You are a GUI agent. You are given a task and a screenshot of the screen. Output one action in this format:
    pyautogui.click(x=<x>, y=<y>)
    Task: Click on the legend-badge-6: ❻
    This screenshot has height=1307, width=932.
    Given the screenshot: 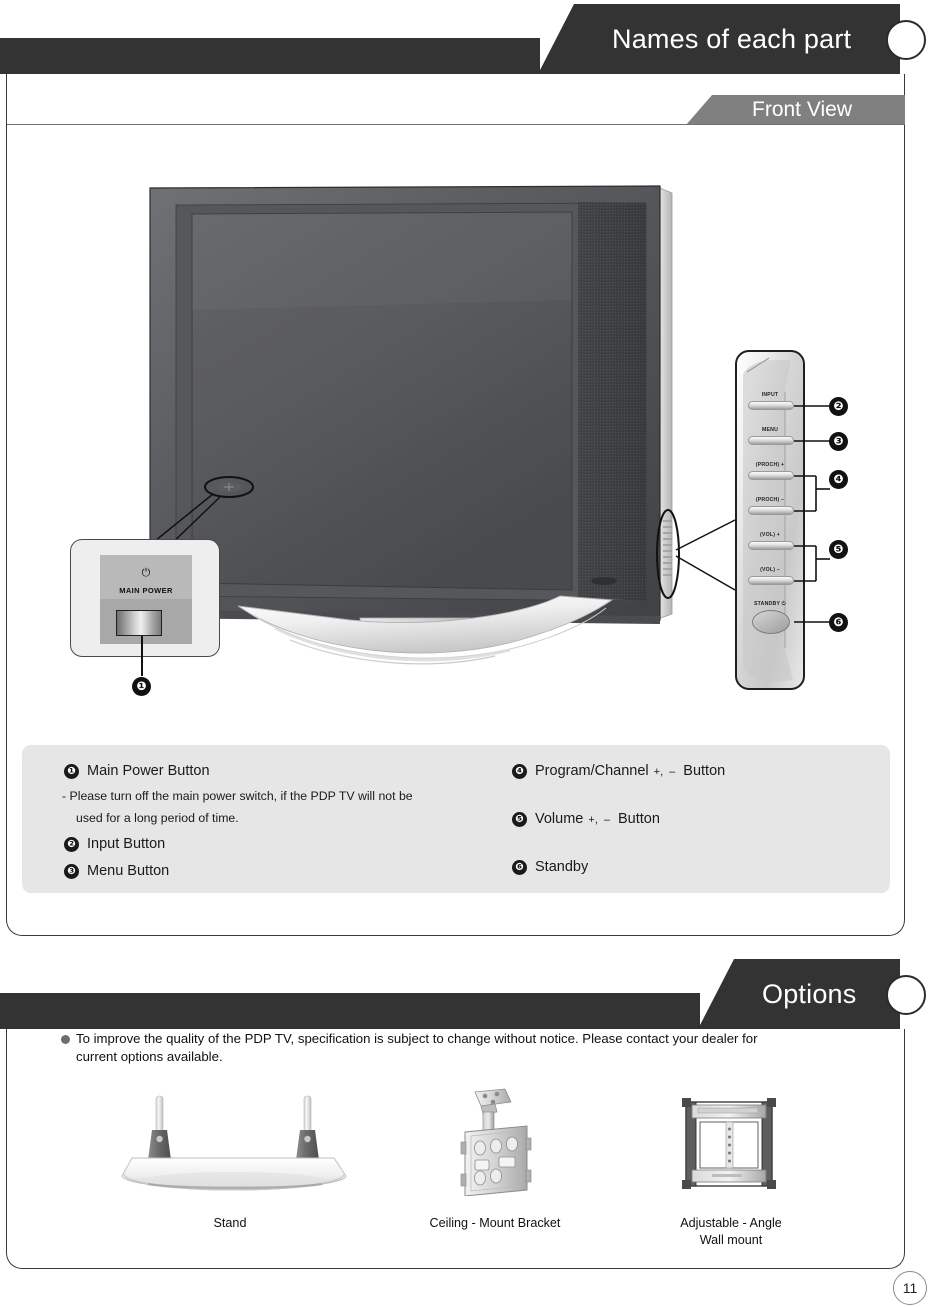 What is the action you would take?
    pyautogui.click(x=519, y=867)
    